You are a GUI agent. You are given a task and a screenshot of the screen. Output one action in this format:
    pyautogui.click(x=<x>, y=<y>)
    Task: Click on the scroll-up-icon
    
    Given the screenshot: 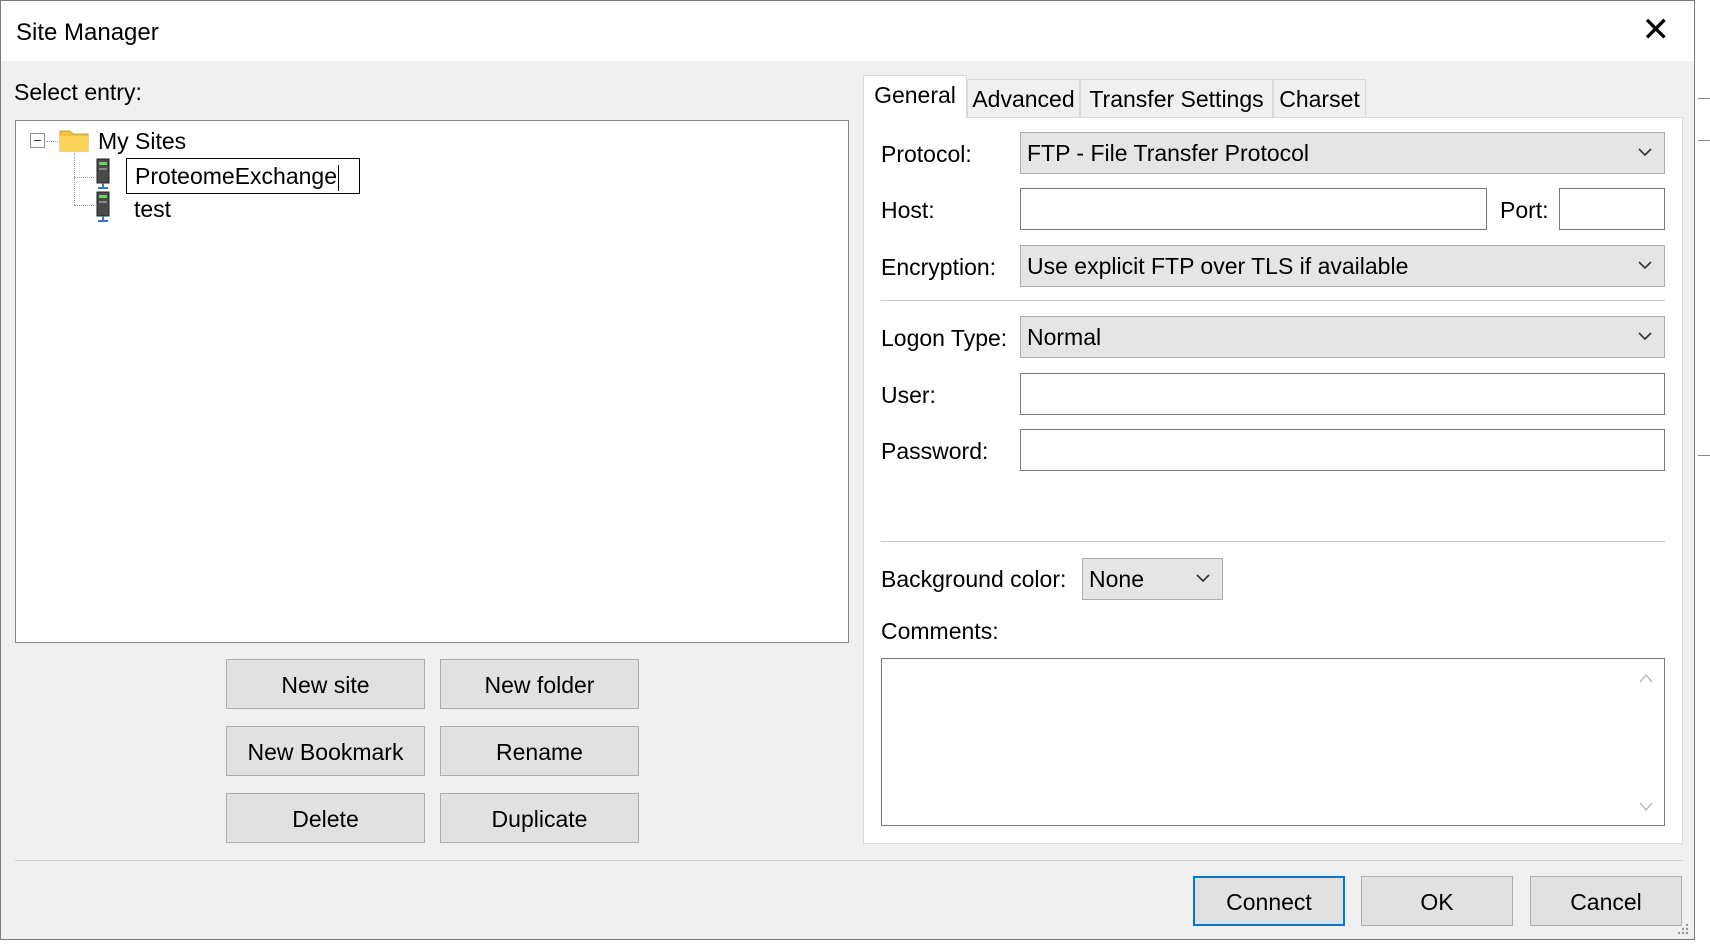 What is the action you would take?
    pyautogui.click(x=1646, y=678)
    